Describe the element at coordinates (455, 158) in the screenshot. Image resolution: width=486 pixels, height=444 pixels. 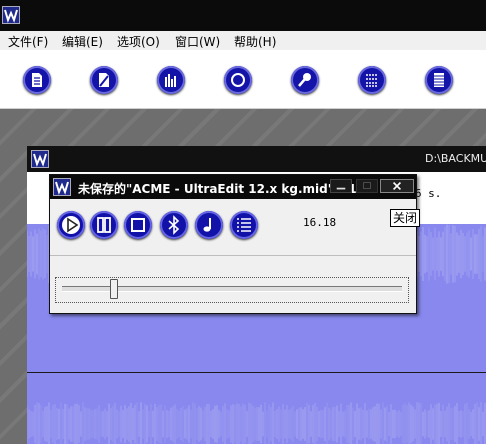
I see `wave-window-title: D:\BACKMU` at that location.